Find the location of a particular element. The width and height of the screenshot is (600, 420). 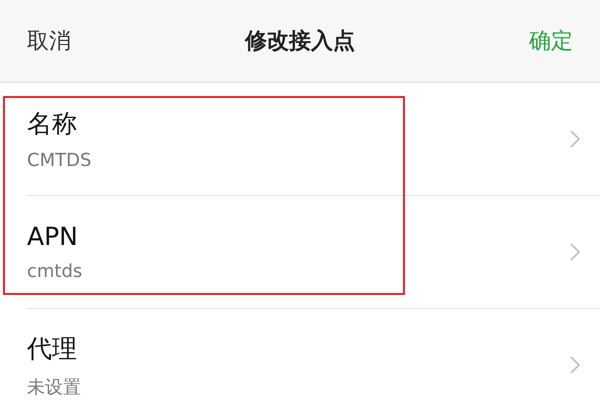

page-title: 修改接入点 is located at coordinates (300, 42).